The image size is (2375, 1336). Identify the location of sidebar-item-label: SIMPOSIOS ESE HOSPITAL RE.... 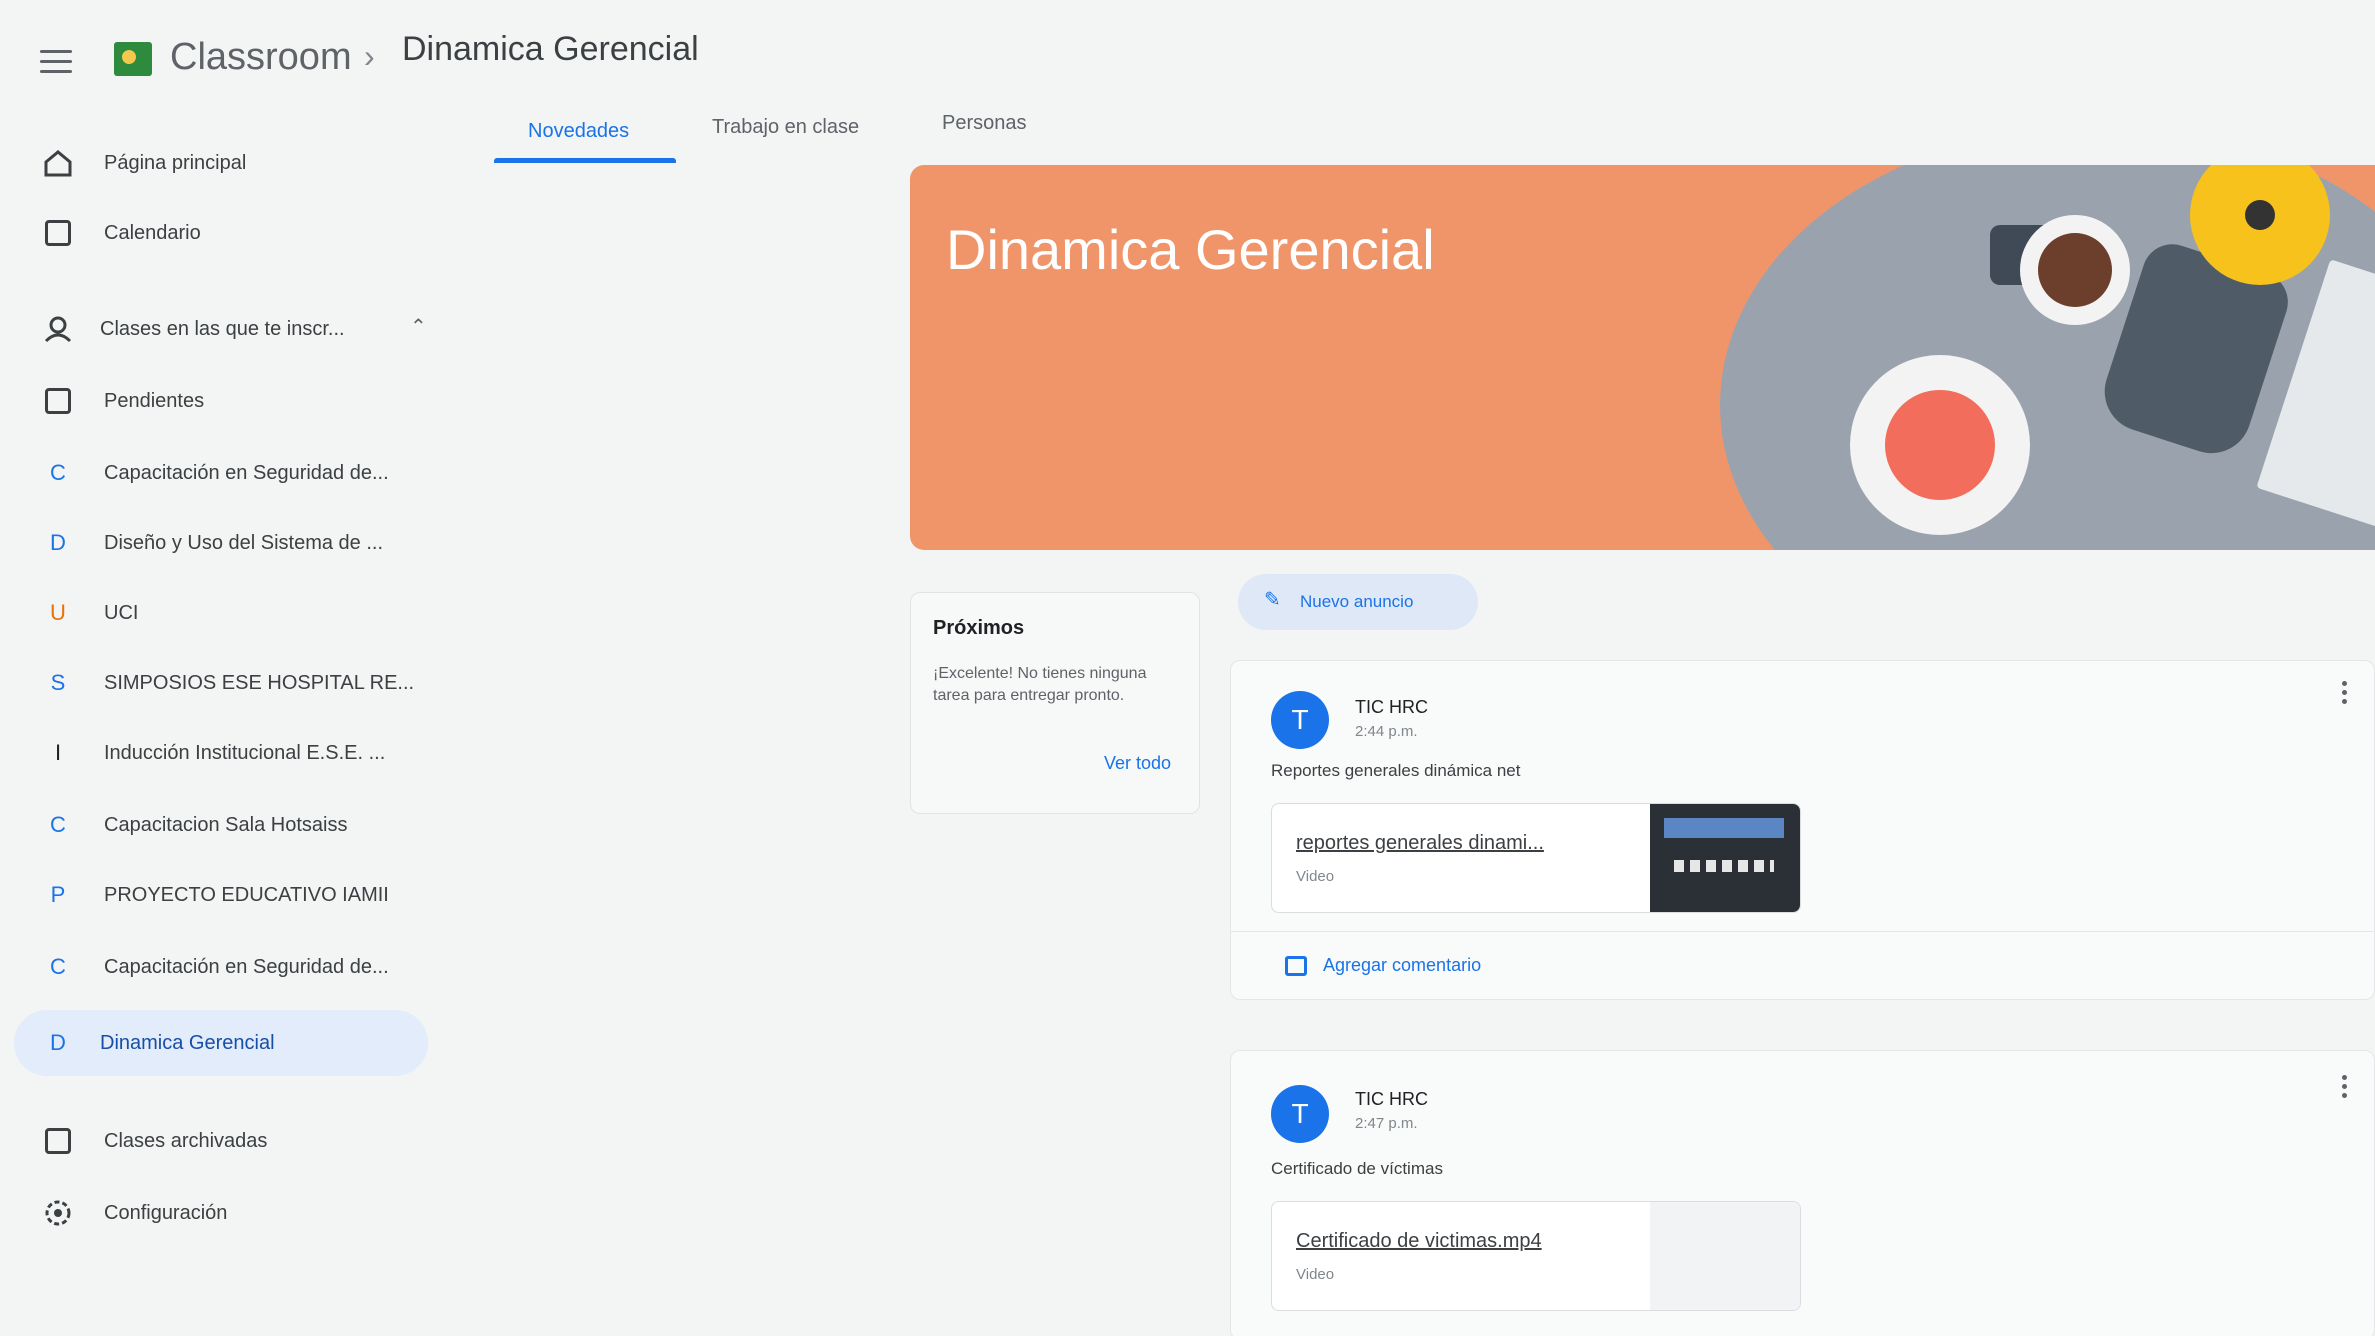
(259, 682).